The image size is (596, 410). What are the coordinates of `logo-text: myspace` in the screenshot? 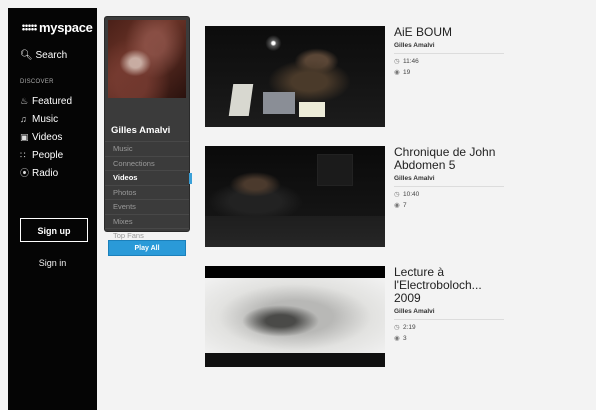 It's located at (66, 27).